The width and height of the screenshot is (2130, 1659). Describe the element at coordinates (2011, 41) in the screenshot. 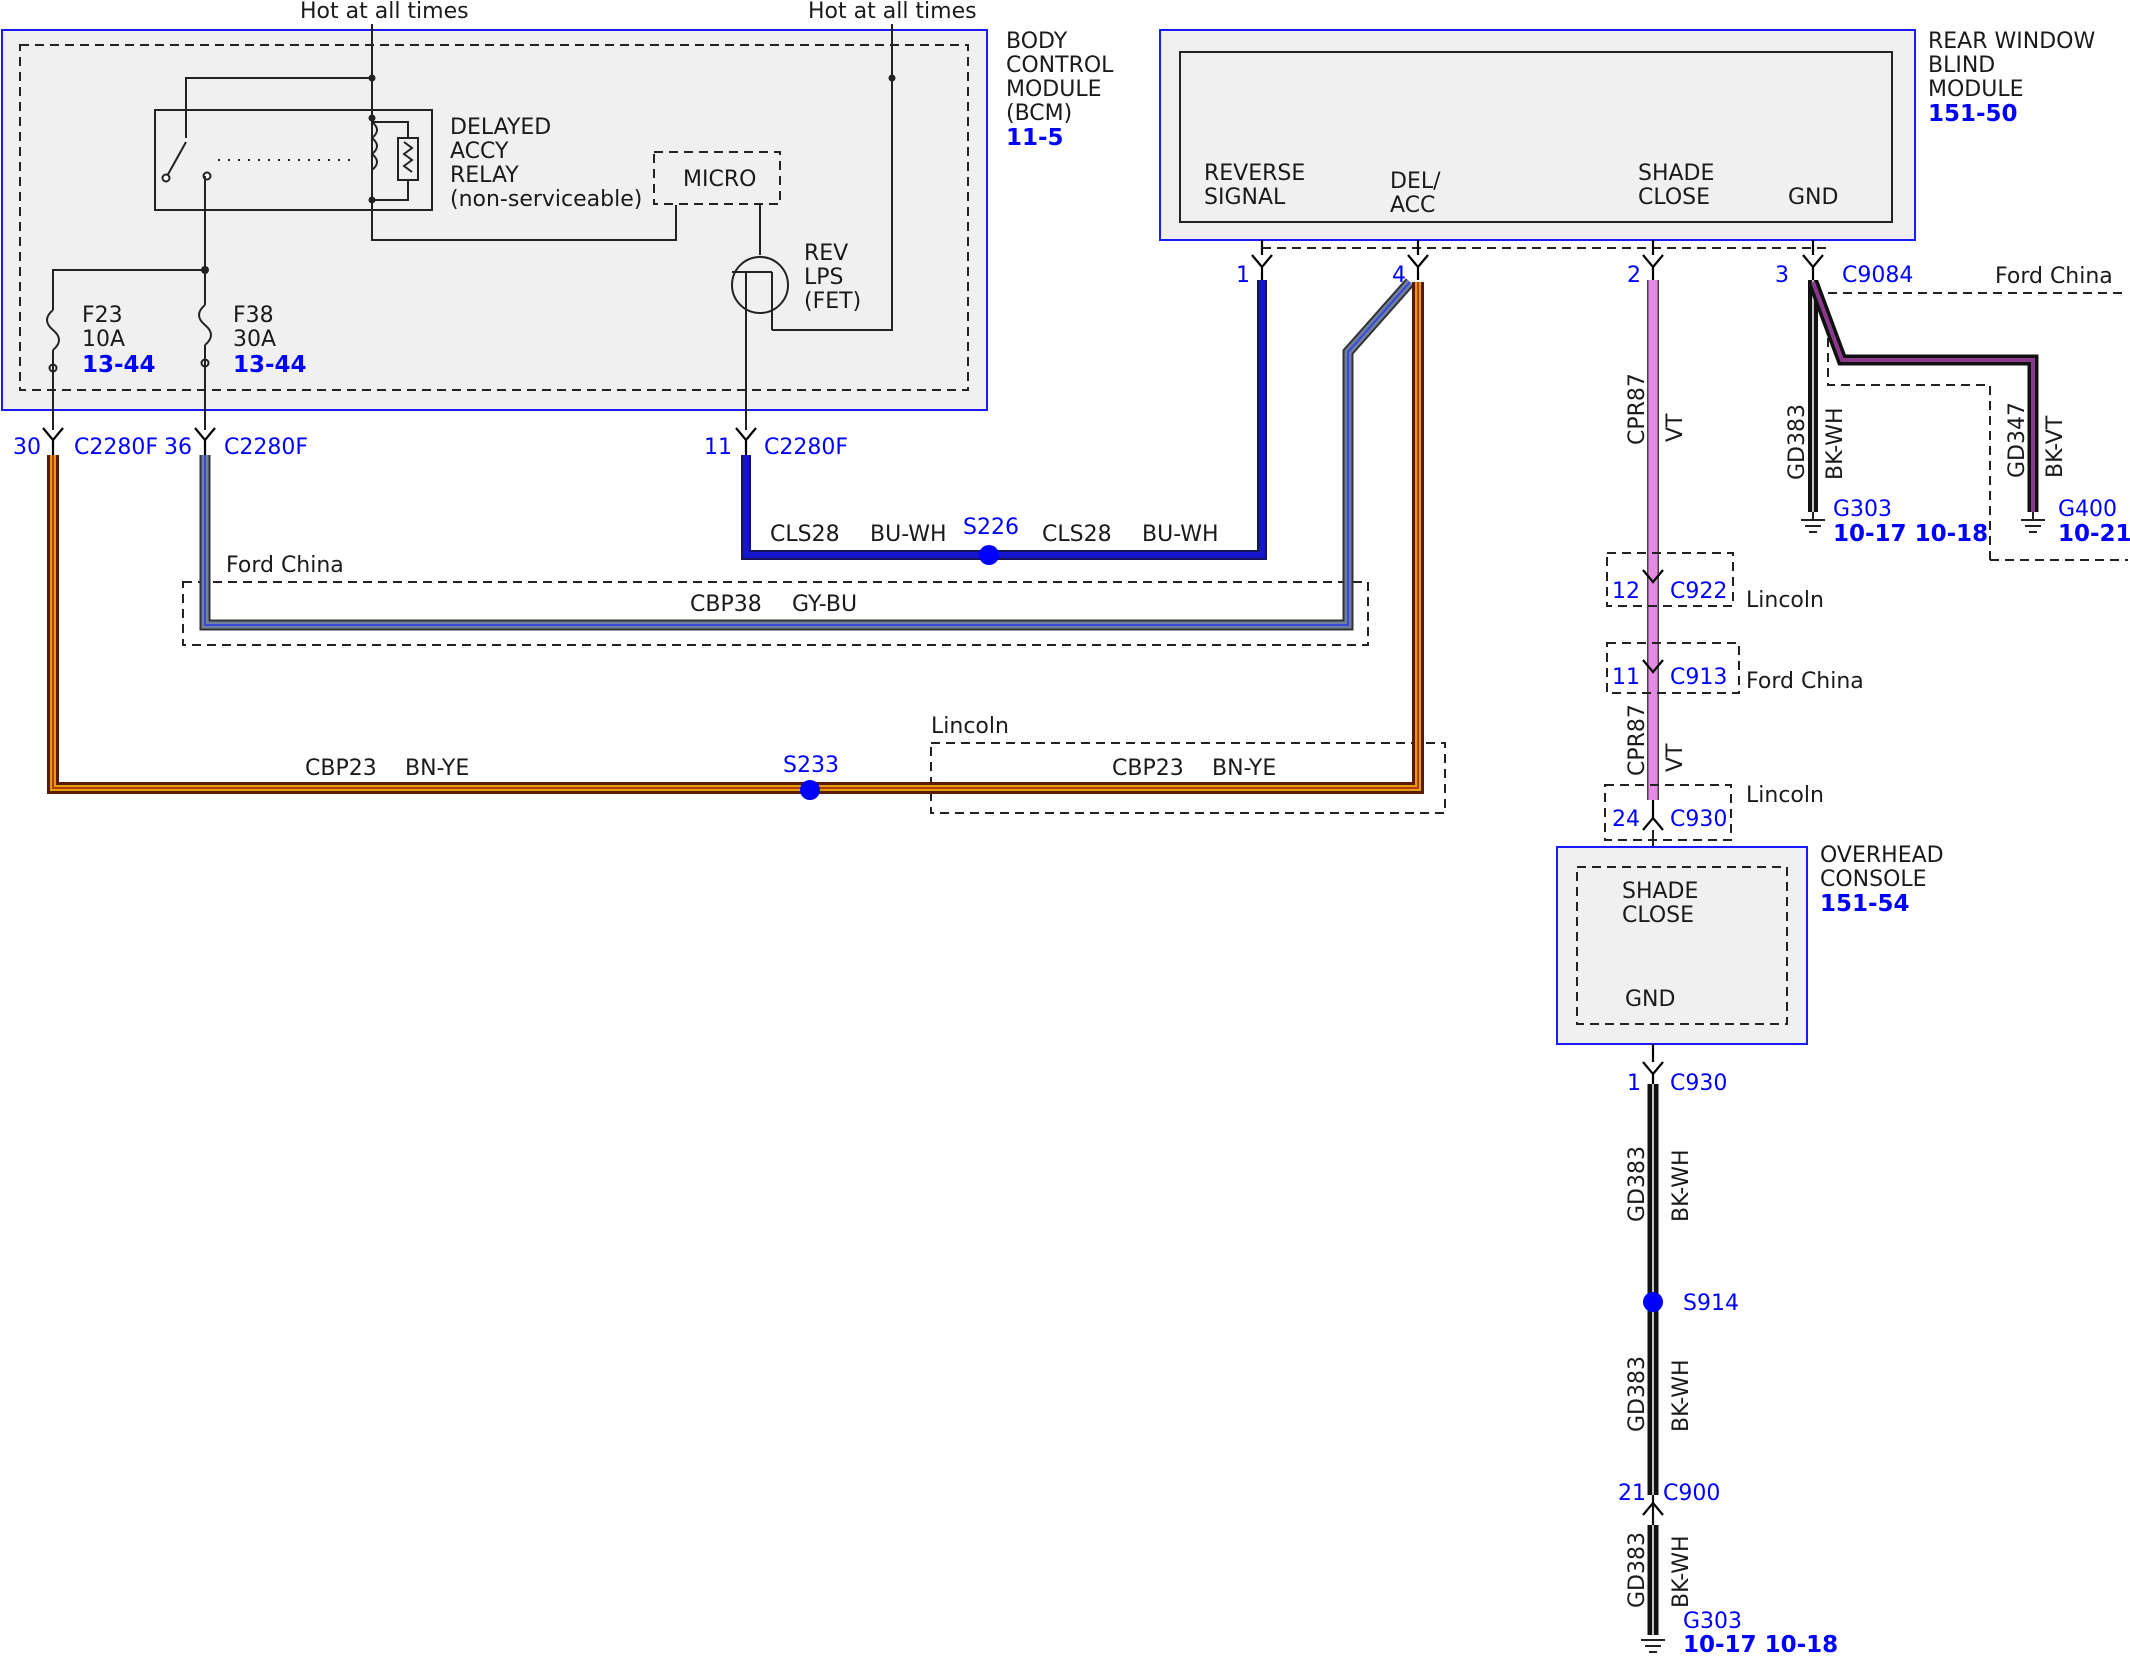

I see `rwbm-label-1: REAR WINDOW` at that location.